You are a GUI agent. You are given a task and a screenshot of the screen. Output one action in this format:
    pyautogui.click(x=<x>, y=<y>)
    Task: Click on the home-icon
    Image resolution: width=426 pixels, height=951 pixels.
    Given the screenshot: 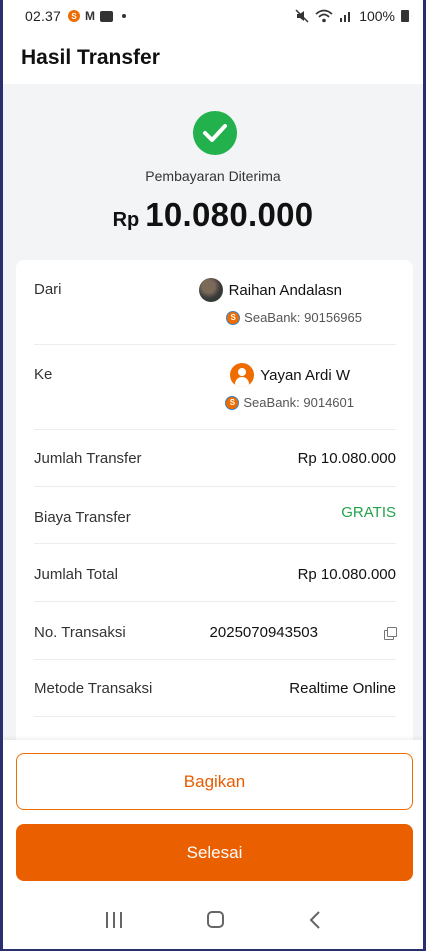 What is the action you would take?
    pyautogui.click(x=215, y=919)
    